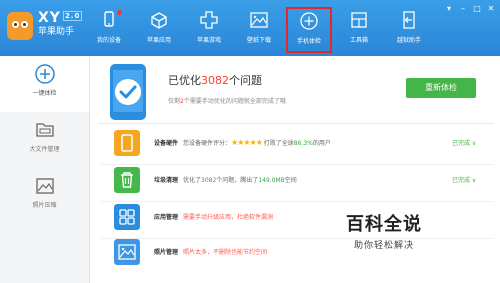  What do you see at coordinates (44, 93) in the screenshot?
I see `sidebar-item-label: 一键体检` at bounding box center [44, 93].